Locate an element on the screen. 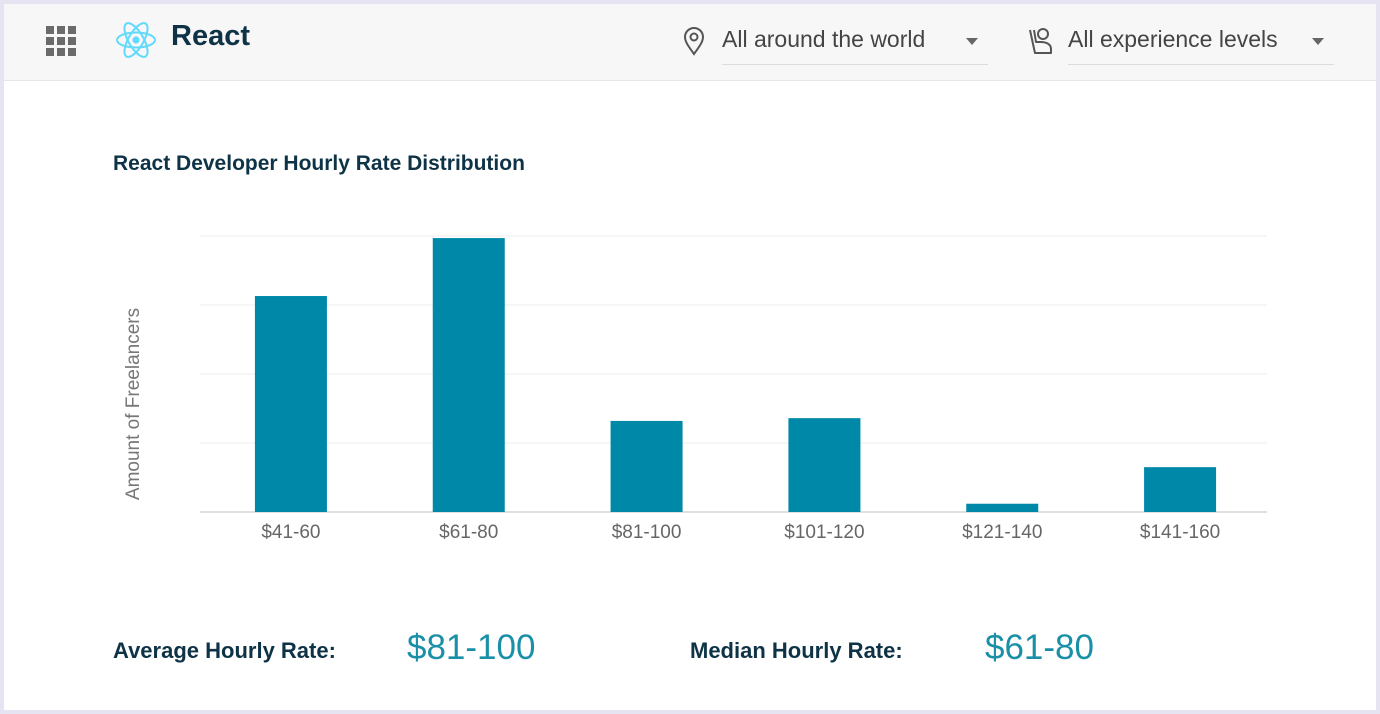 The width and height of the screenshot is (1380, 714). x-tick-label: $81-100 is located at coordinates (647, 532).